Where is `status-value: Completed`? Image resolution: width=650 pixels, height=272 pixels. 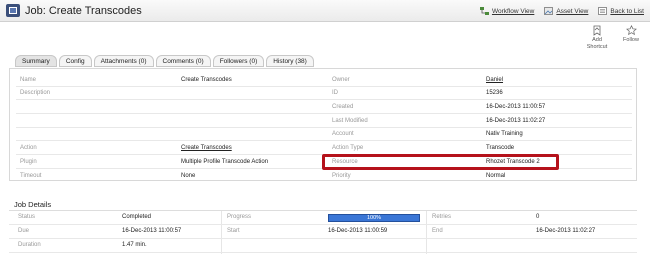 status-value: Completed is located at coordinates (137, 217).